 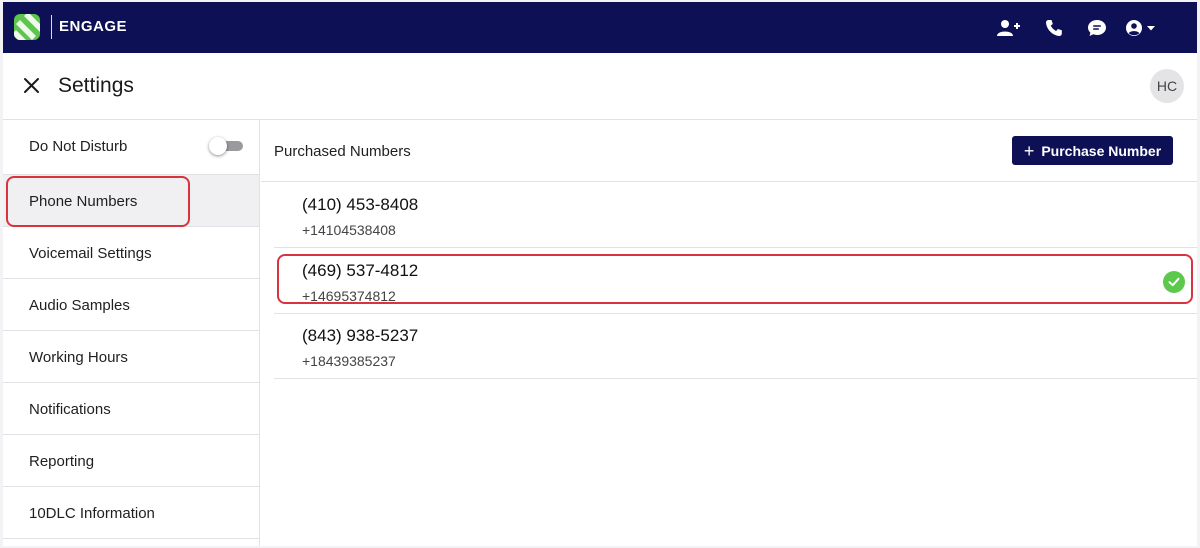 What do you see at coordinates (70, 409) in the screenshot?
I see `sidebar-item-label: Notifications` at bounding box center [70, 409].